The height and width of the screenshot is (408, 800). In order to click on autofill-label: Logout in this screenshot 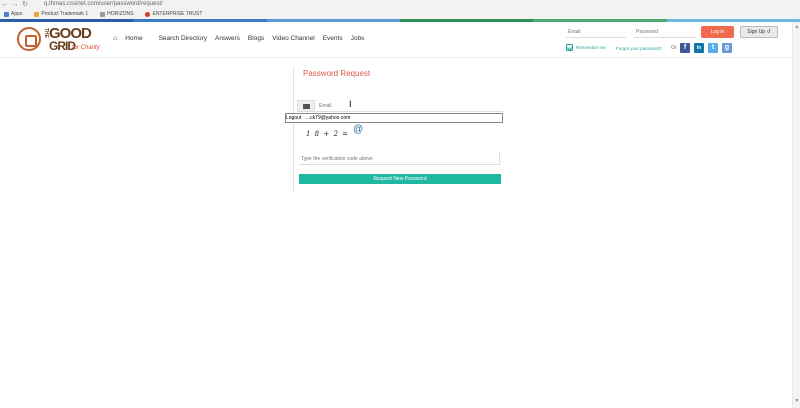, I will do `click(294, 118)`.